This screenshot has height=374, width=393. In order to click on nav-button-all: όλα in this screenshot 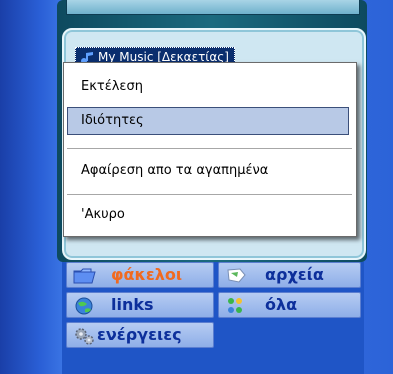, I will do `click(289, 305)`.